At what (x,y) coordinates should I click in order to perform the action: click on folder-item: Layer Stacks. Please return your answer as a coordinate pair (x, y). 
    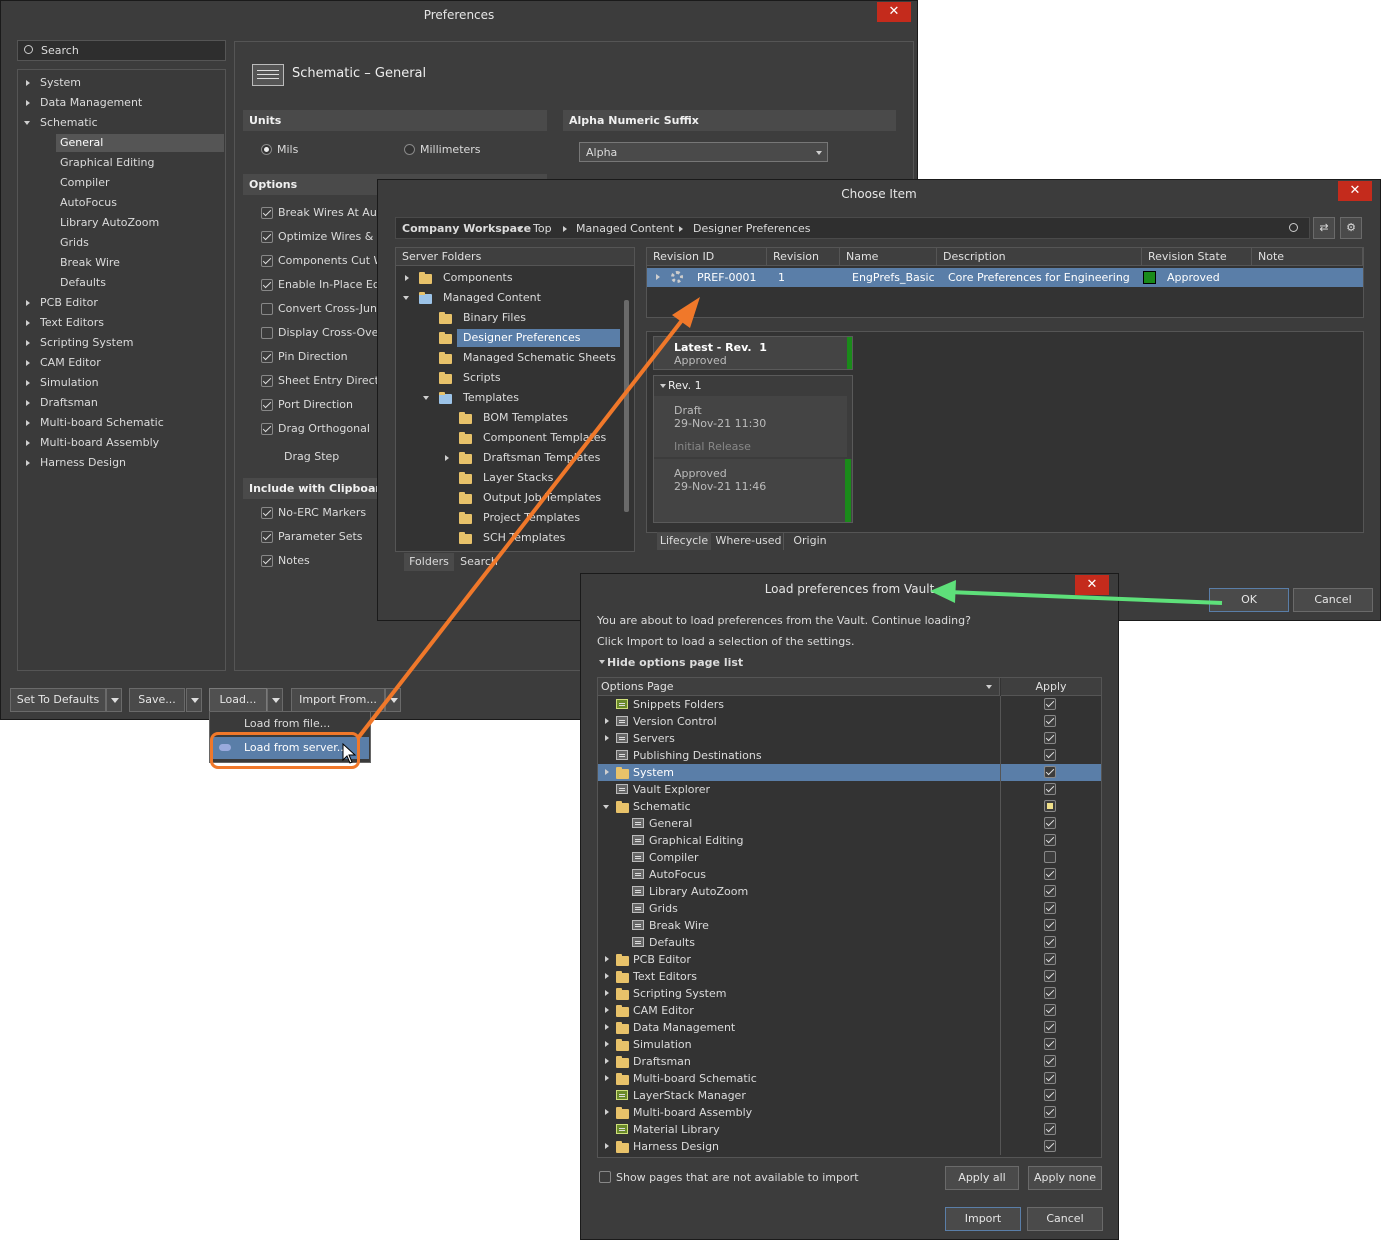
    Looking at the image, I should click on (555, 478).